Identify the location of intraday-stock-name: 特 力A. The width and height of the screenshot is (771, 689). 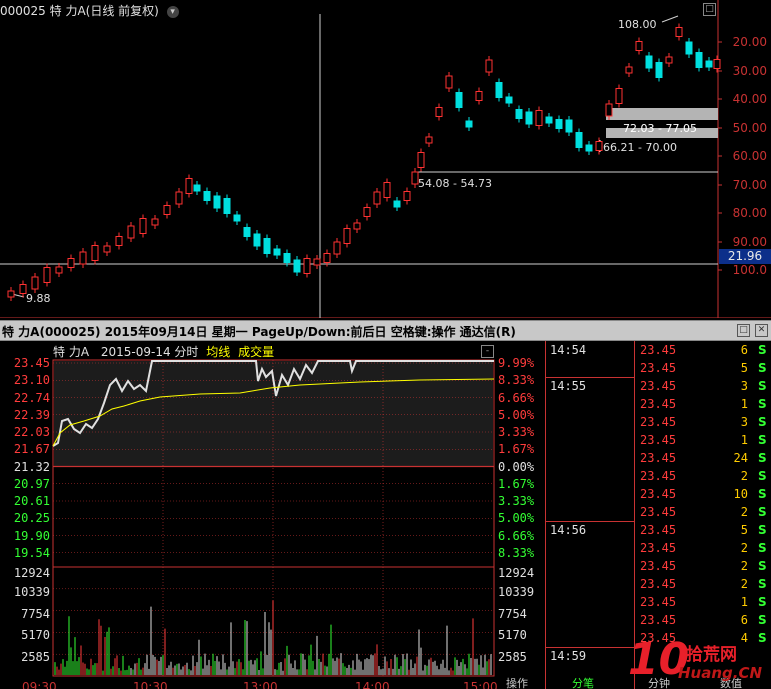
(71, 352).